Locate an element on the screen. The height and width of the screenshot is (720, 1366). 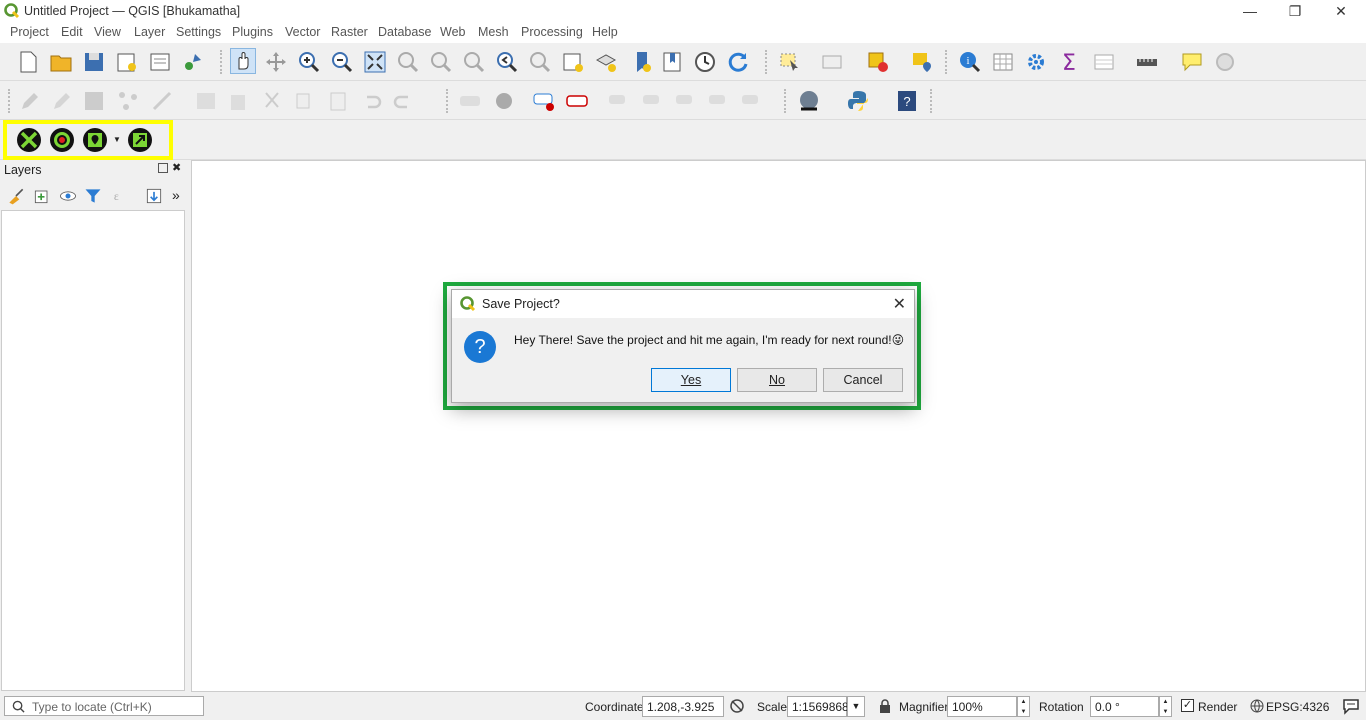
rotate-label-icon is located at coordinates (685, 101).